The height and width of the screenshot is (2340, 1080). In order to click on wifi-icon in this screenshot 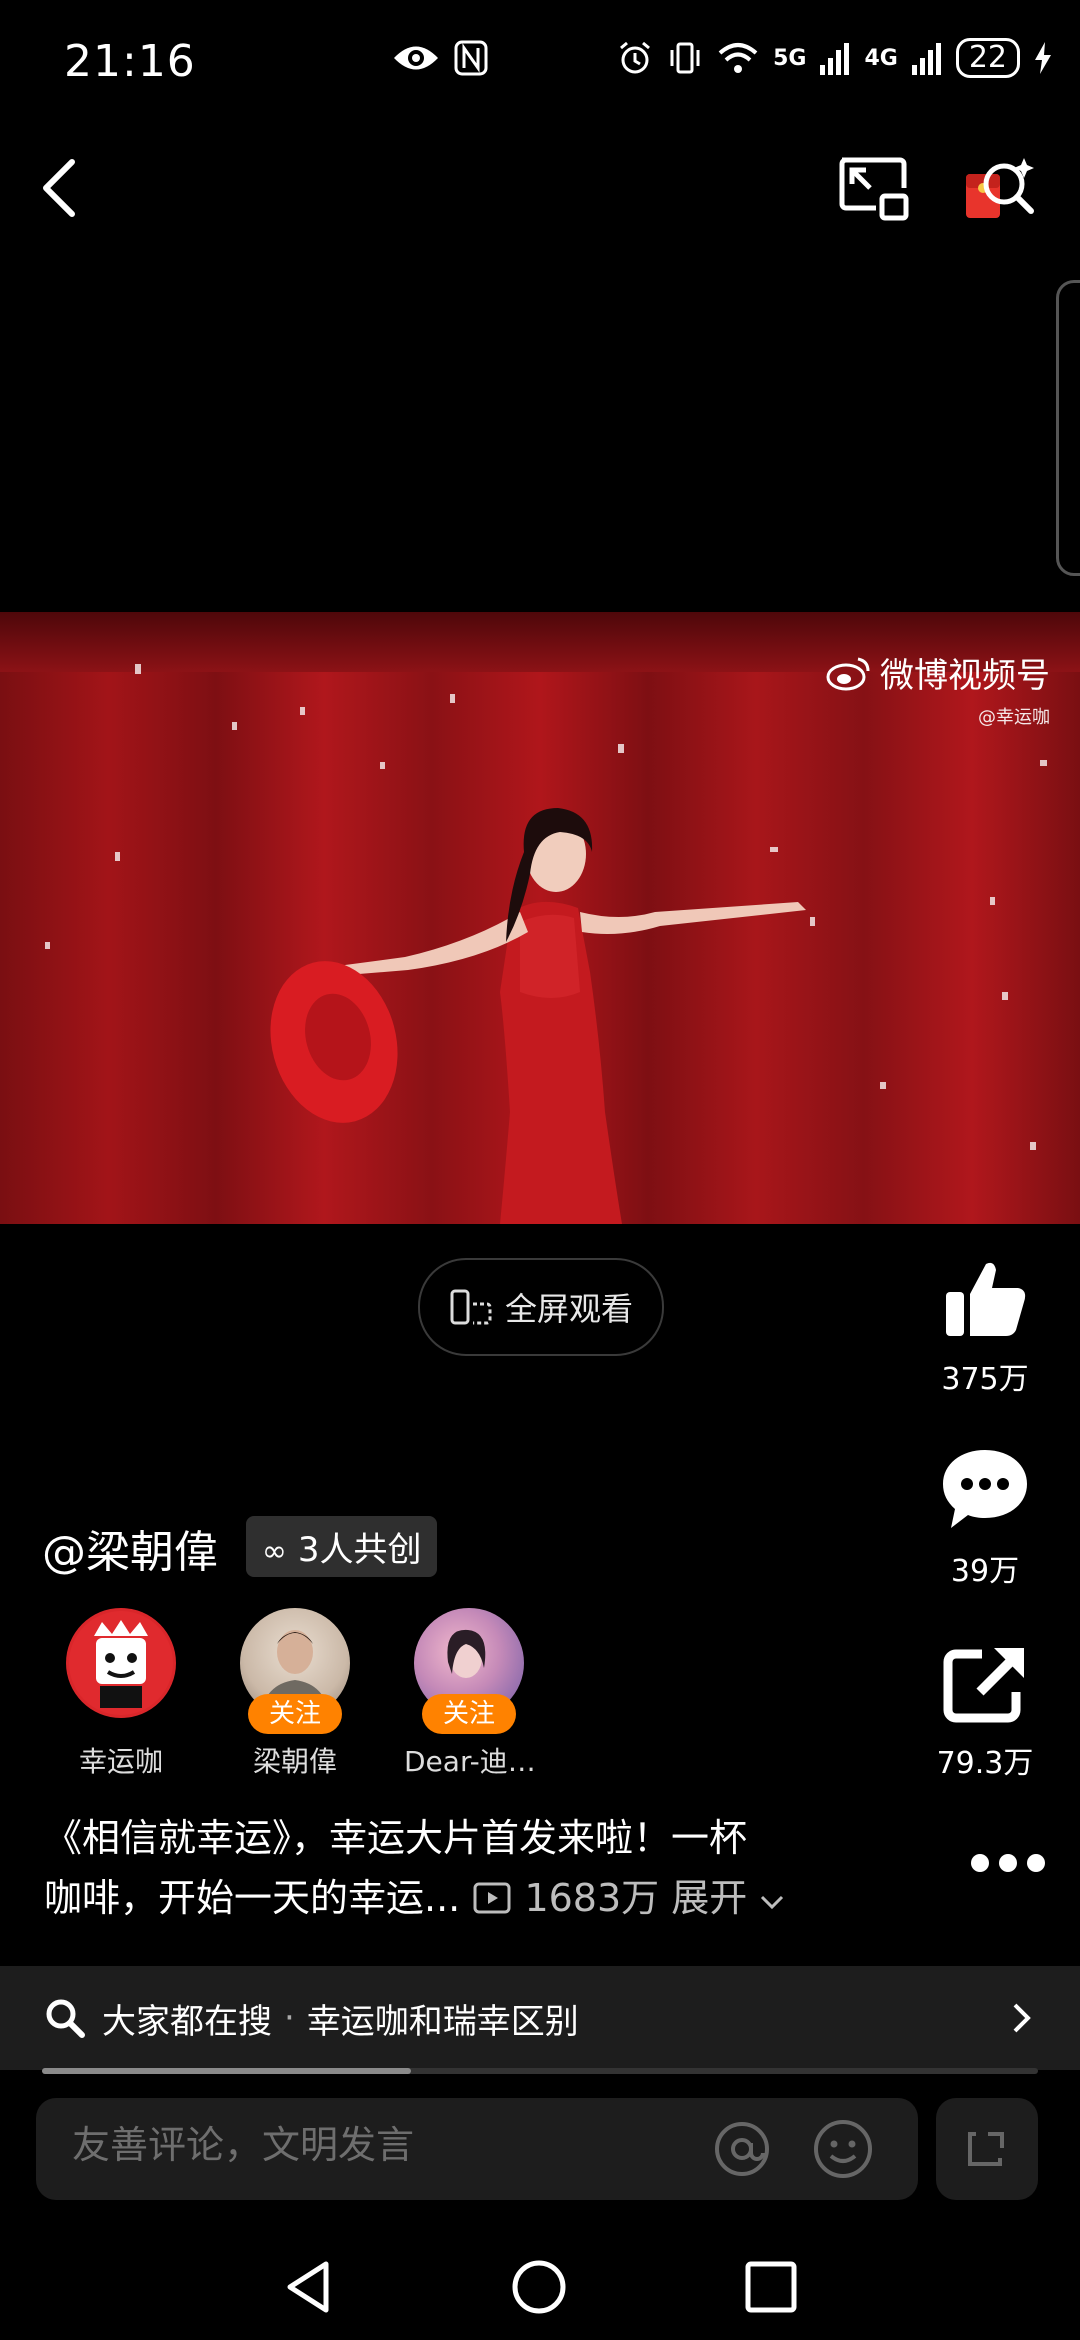, I will do `click(738, 58)`.